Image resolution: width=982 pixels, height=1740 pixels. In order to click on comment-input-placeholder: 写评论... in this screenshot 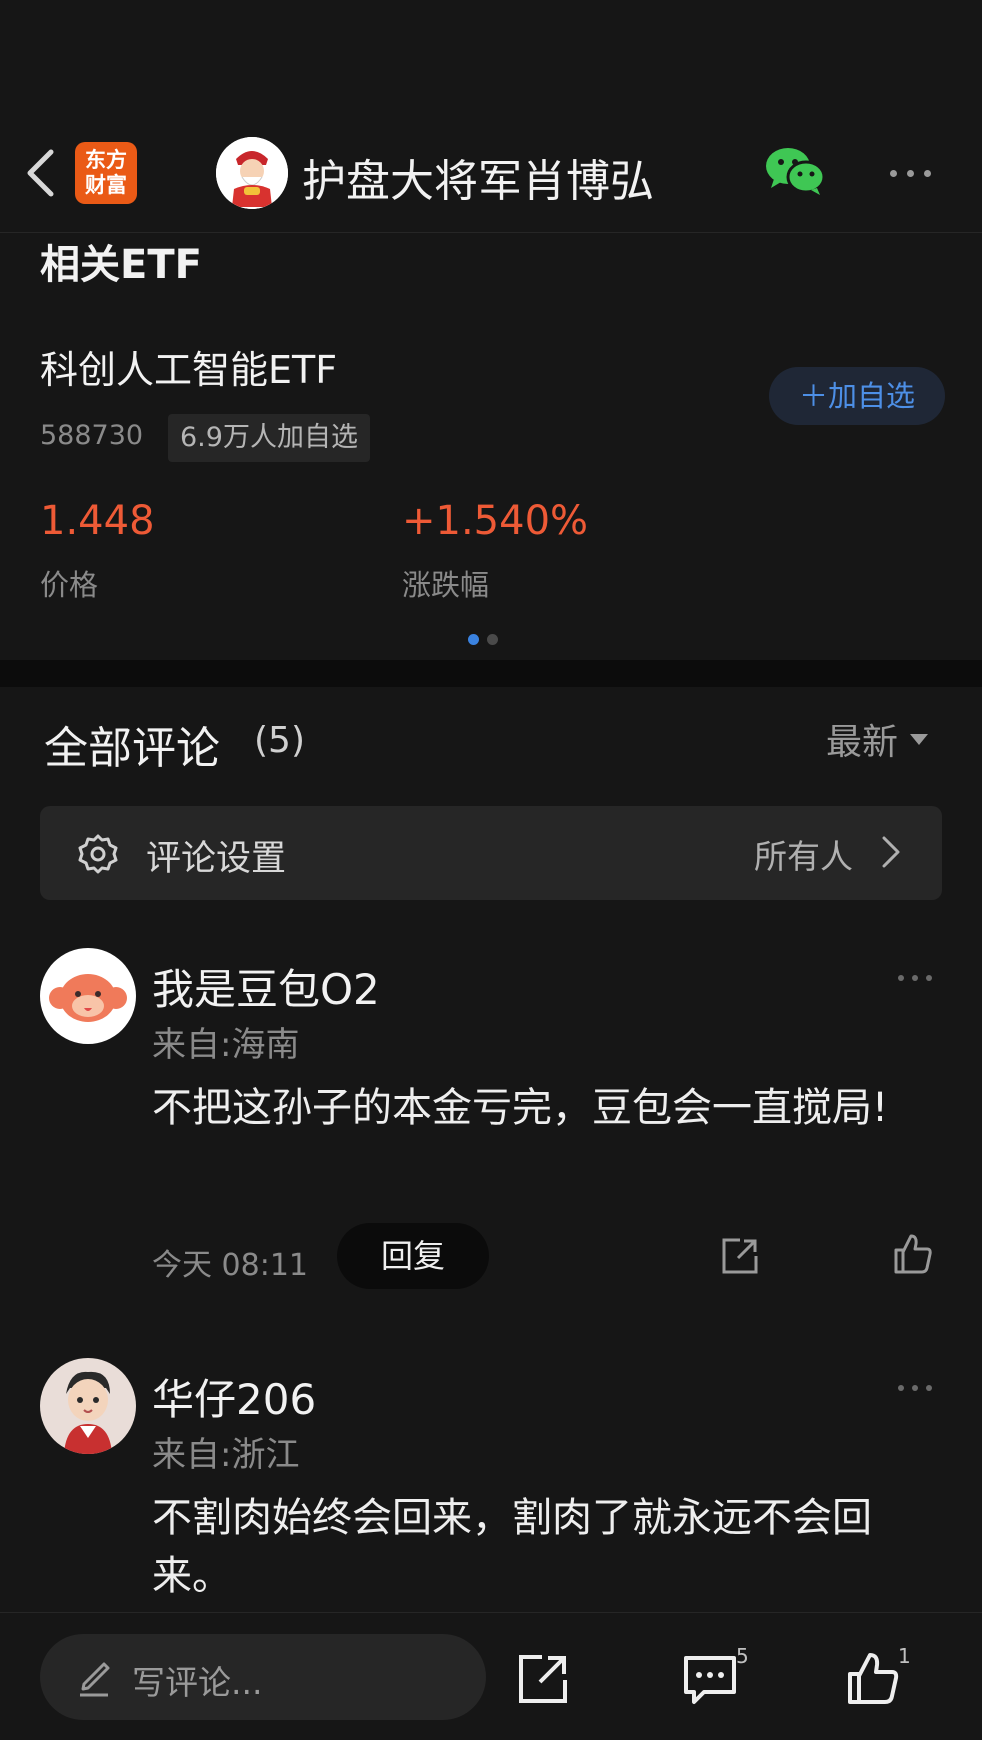, I will do `click(197, 1682)`.